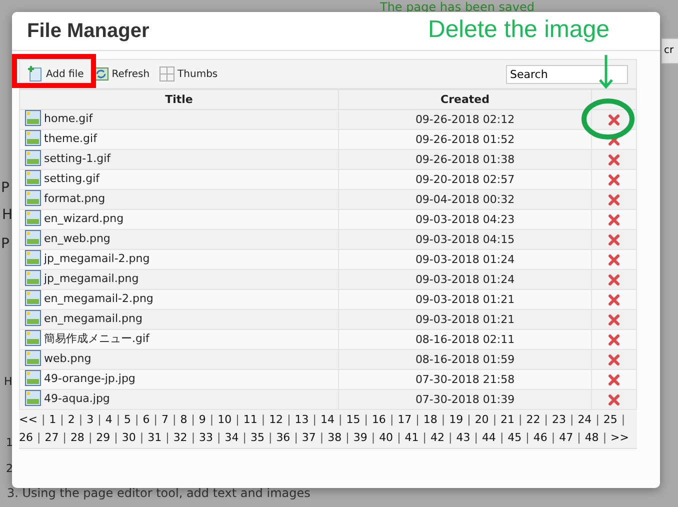  What do you see at coordinates (90, 378) in the screenshot?
I see `file-name: 49-orange-jp.jpg` at bounding box center [90, 378].